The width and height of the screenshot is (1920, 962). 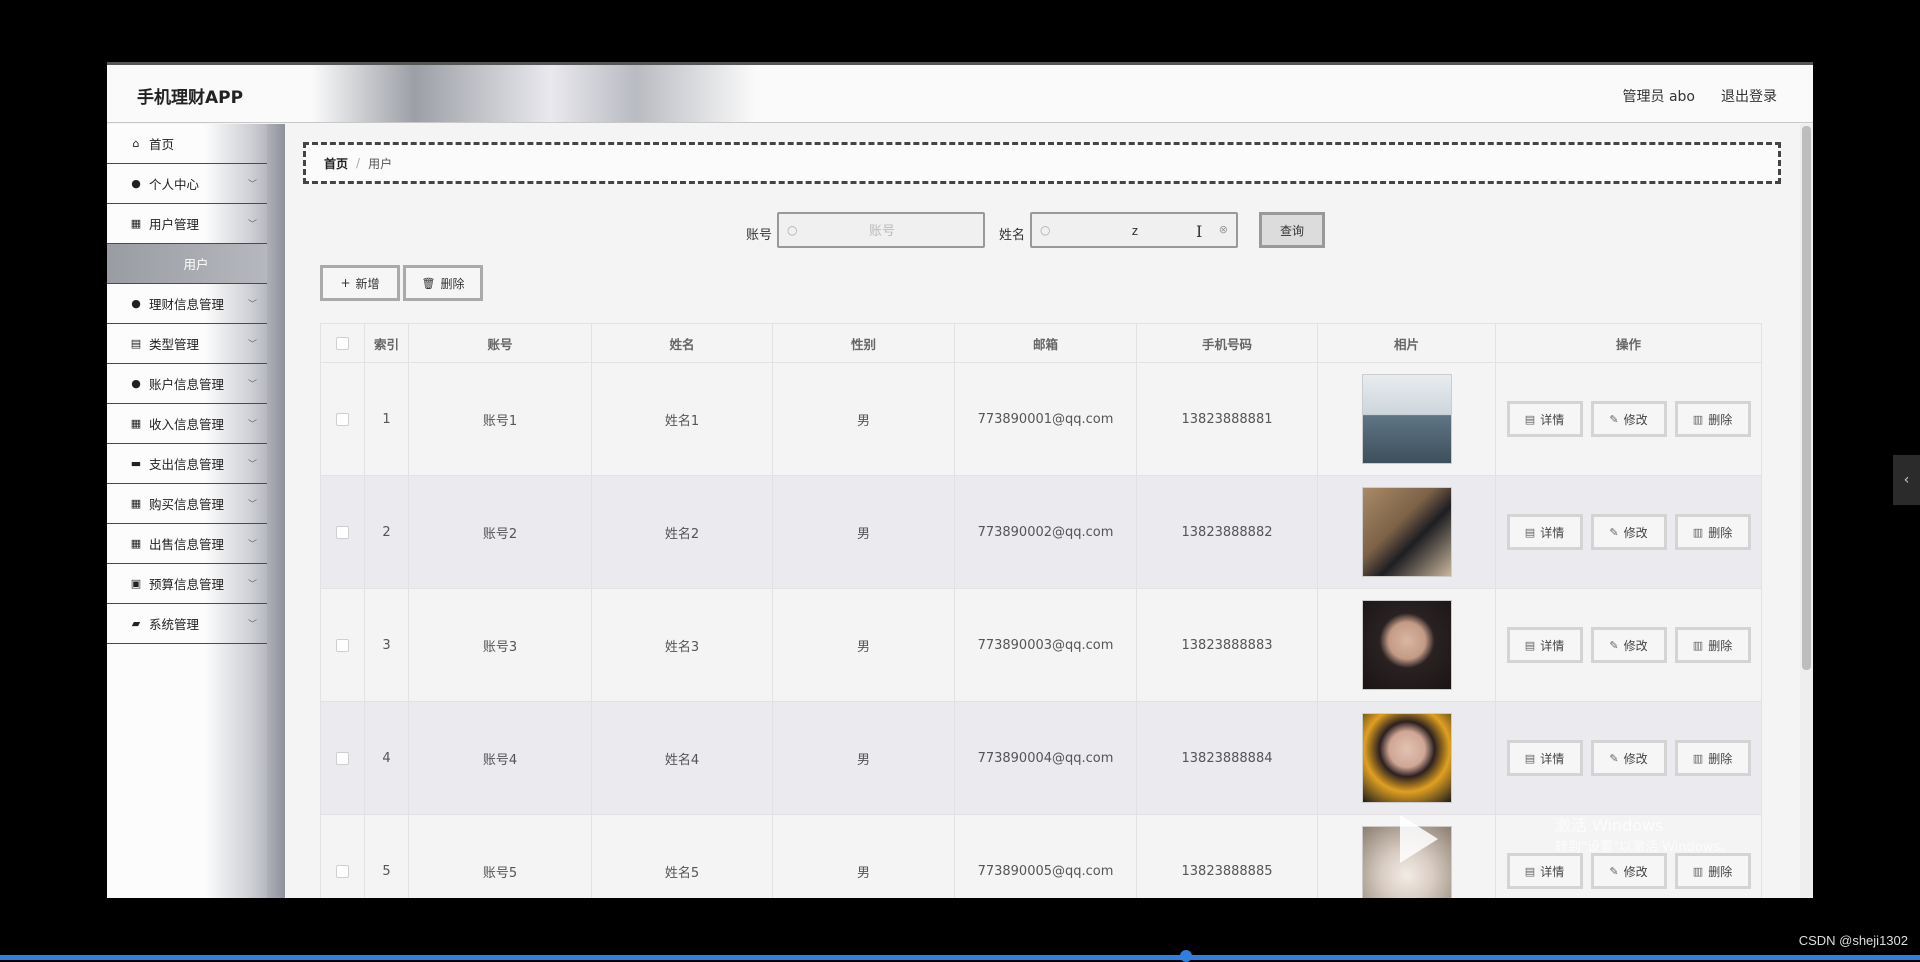 I want to click on sidebar-item-user-management: ▦ 用户管理 ﹀, so click(x=187, y=224).